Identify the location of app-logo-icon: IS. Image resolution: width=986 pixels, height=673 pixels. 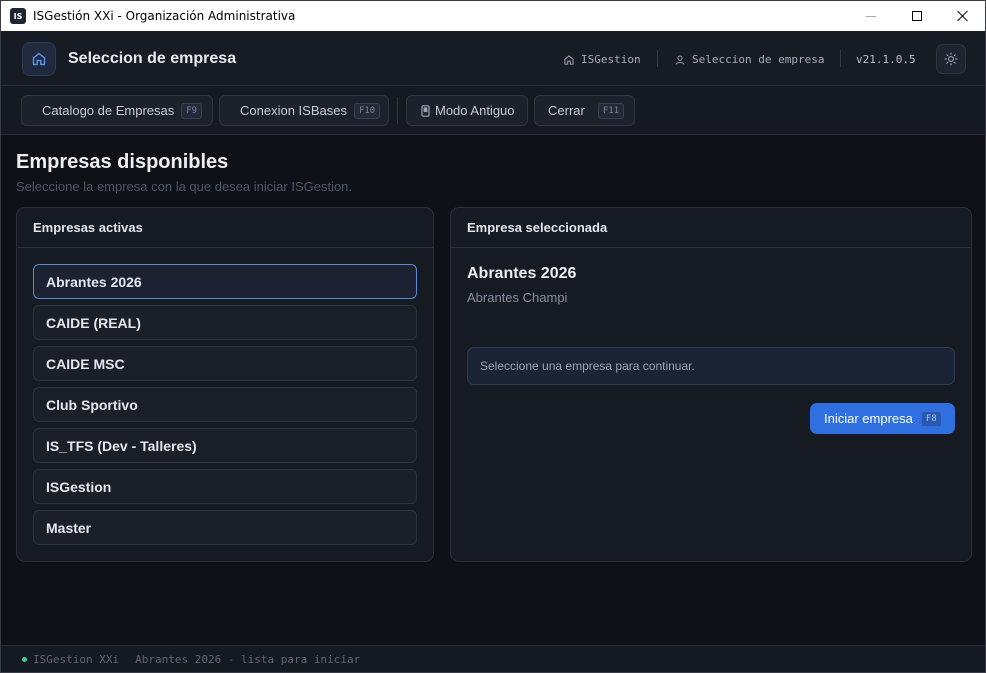
(18, 16).